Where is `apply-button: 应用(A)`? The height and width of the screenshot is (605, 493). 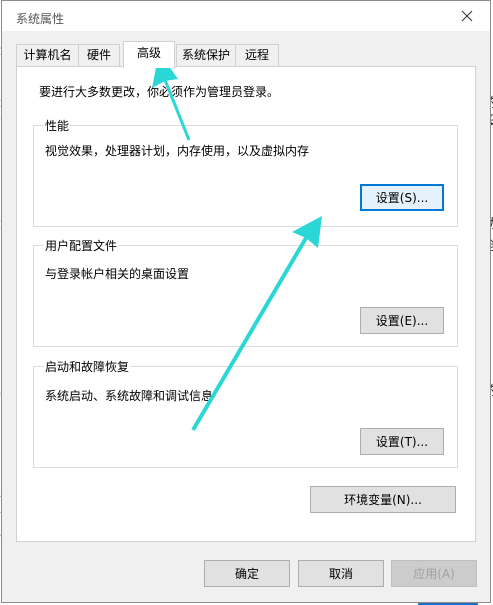 apply-button: 应用(A) is located at coordinates (434, 573).